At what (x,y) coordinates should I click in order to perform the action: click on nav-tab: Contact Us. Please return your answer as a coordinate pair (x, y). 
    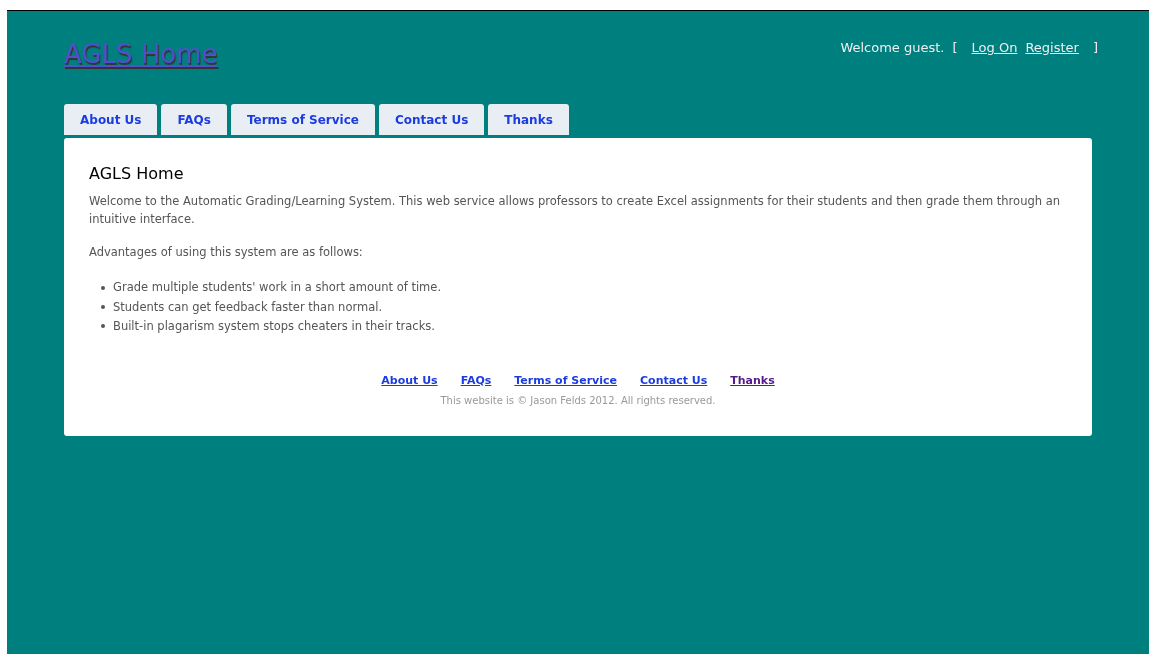
    Looking at the image, I should click on (431, 119).